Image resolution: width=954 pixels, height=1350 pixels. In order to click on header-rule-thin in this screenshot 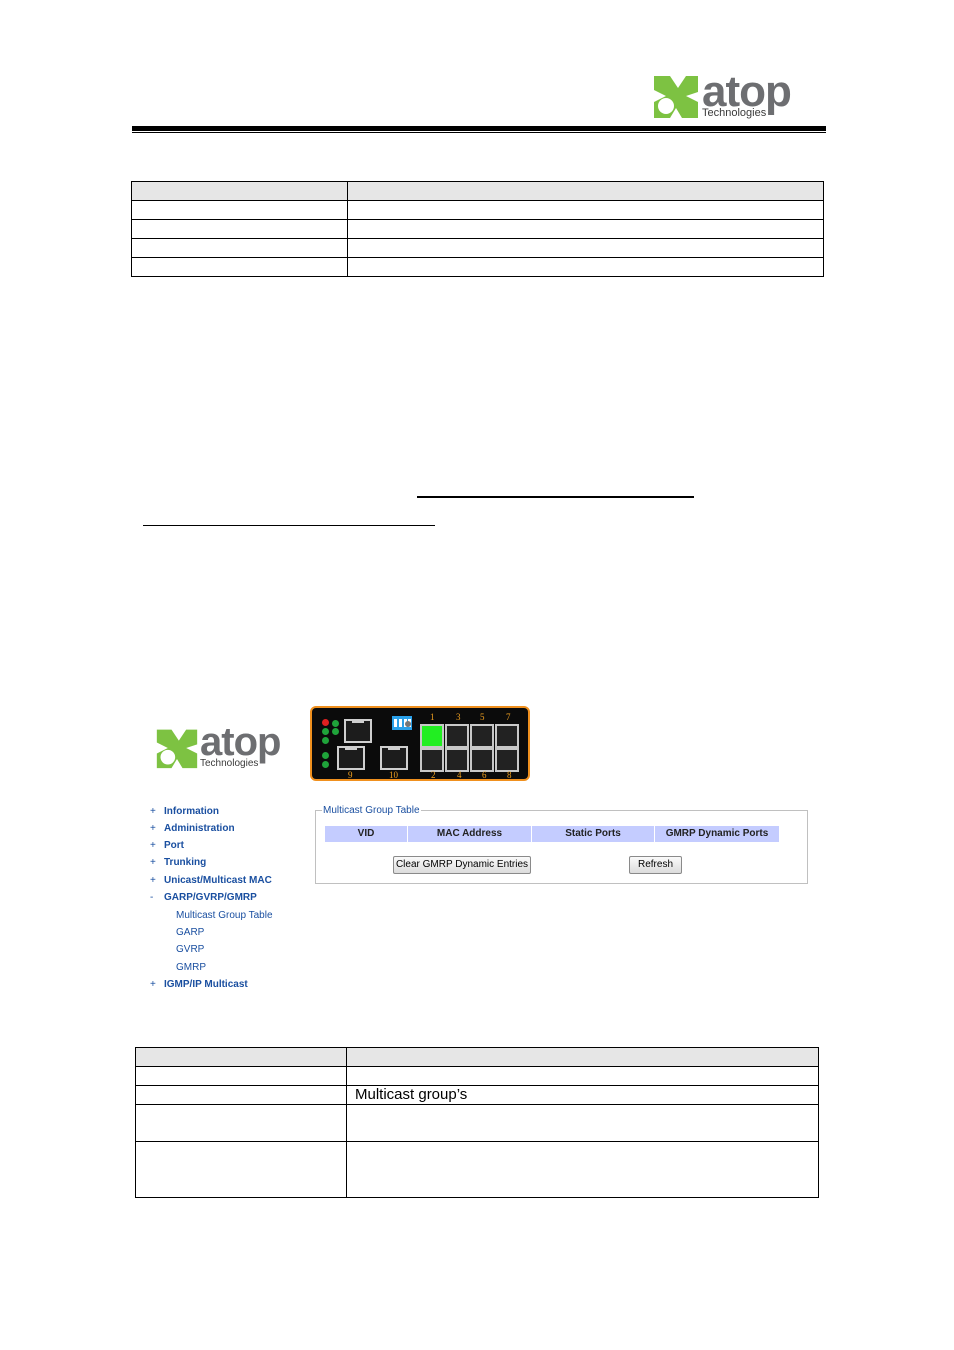, I will do `click(479, 132)`.